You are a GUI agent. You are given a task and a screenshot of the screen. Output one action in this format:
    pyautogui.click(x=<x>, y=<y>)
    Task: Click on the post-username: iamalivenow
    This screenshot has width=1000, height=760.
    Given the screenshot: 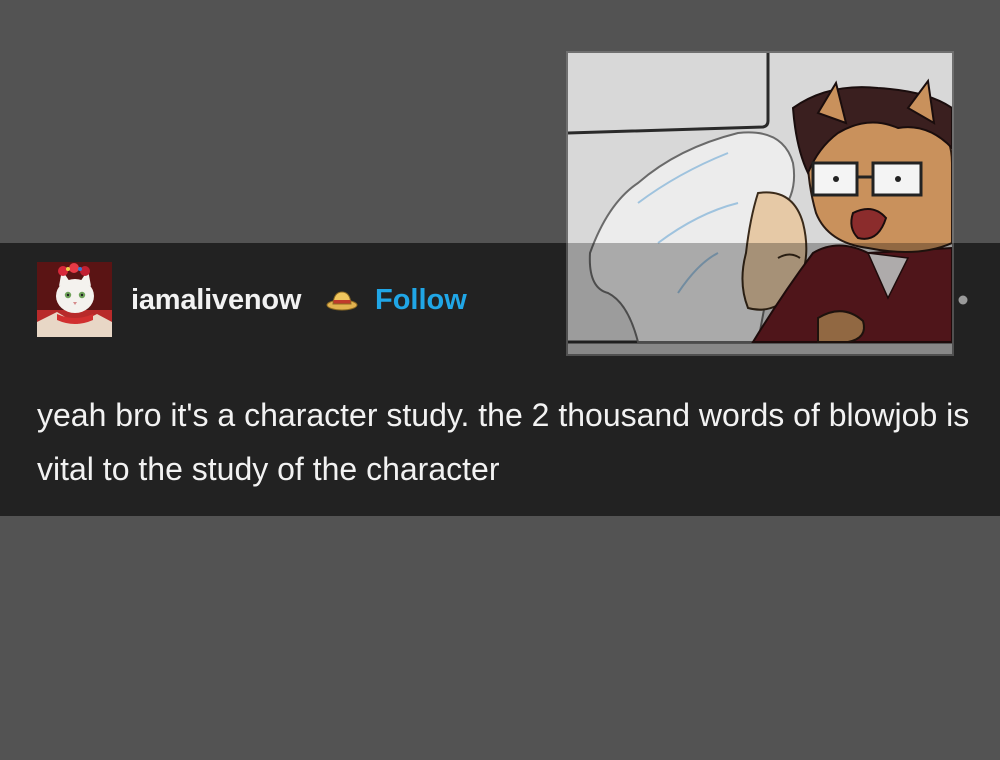 What is the action you would take?
    pyautogui.click(x=216, y=300)
    